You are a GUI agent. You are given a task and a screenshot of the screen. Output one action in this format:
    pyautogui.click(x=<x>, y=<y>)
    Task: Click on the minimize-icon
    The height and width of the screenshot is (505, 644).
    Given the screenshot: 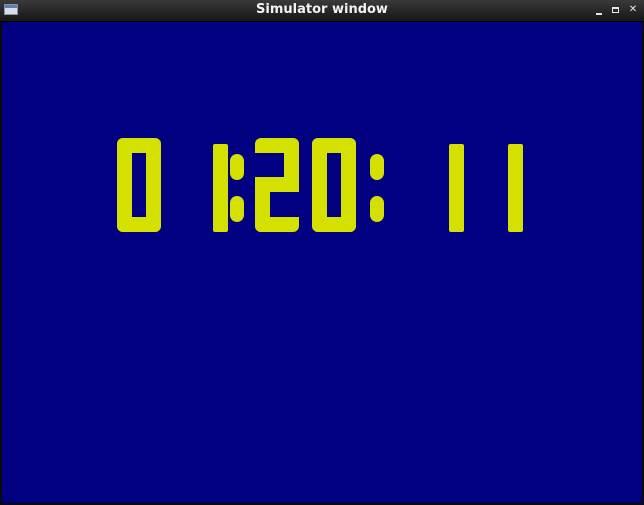 What is the action you would take?
    pyautogui.click(x=599, y=14)
    